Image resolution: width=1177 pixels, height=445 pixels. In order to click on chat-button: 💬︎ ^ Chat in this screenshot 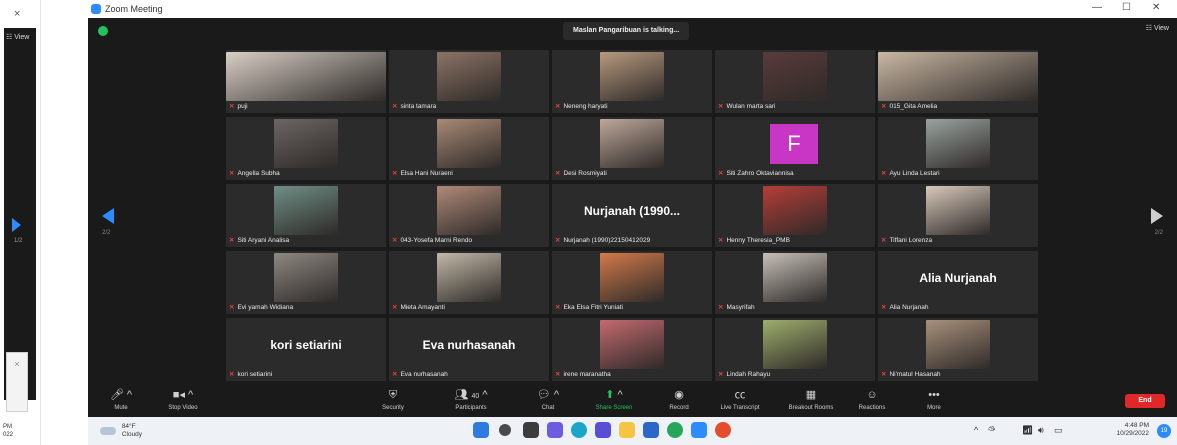, I will do `click(548, 400)`.